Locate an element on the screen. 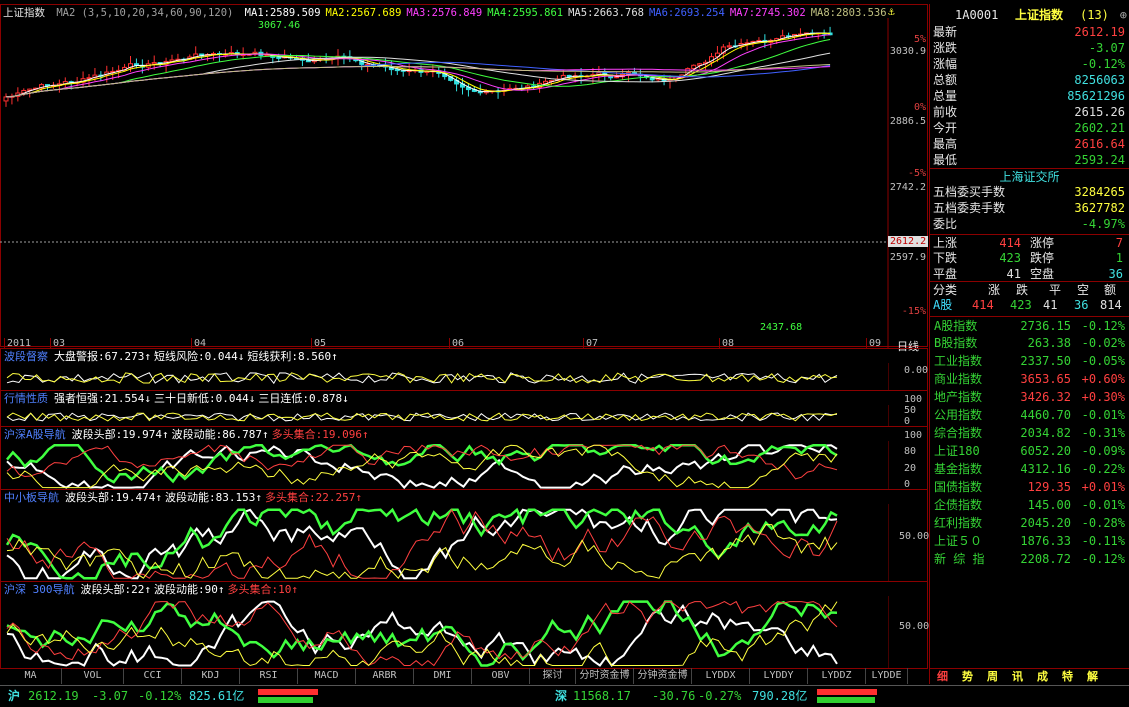  indicator-tab: MACD is located at coordinates (327, 676).